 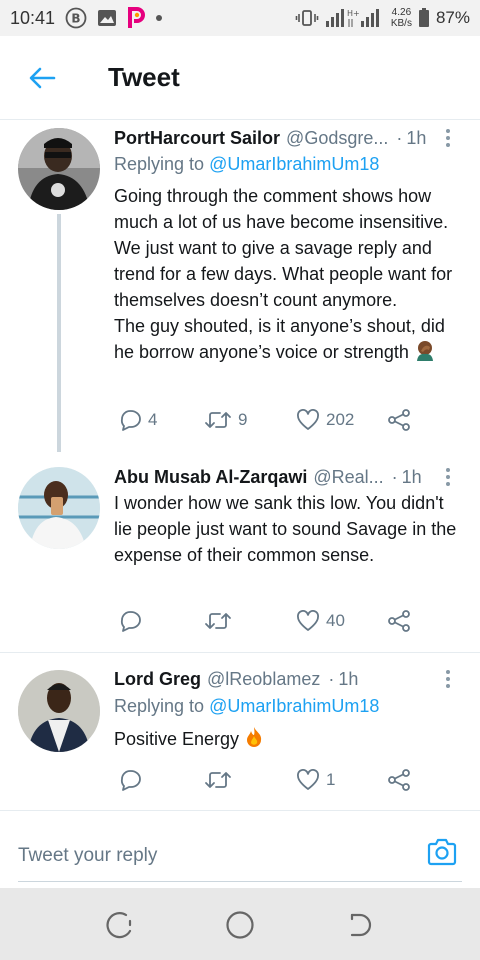 I want to click on tweet-header: Abu Musab Al-Zarqawi @Real... · 1h, so click(x=287, y=477).